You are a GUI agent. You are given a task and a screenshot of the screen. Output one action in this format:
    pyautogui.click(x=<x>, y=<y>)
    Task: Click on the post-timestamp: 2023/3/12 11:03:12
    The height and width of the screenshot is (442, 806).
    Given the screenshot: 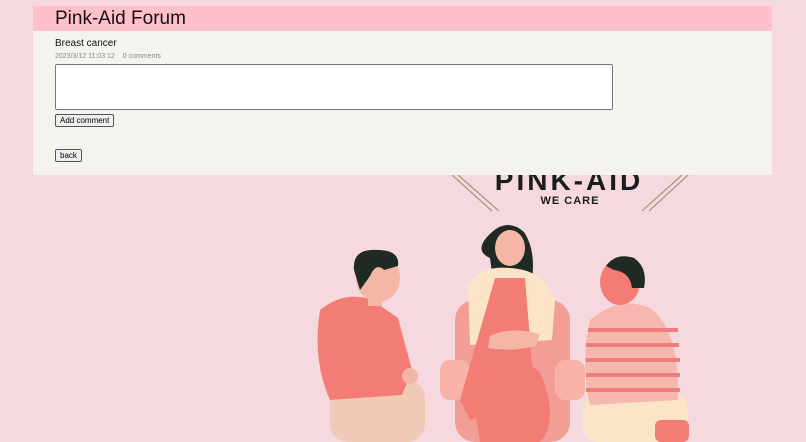 What is the action you would take?
    pyautogui.click(x=85, y=56)
    